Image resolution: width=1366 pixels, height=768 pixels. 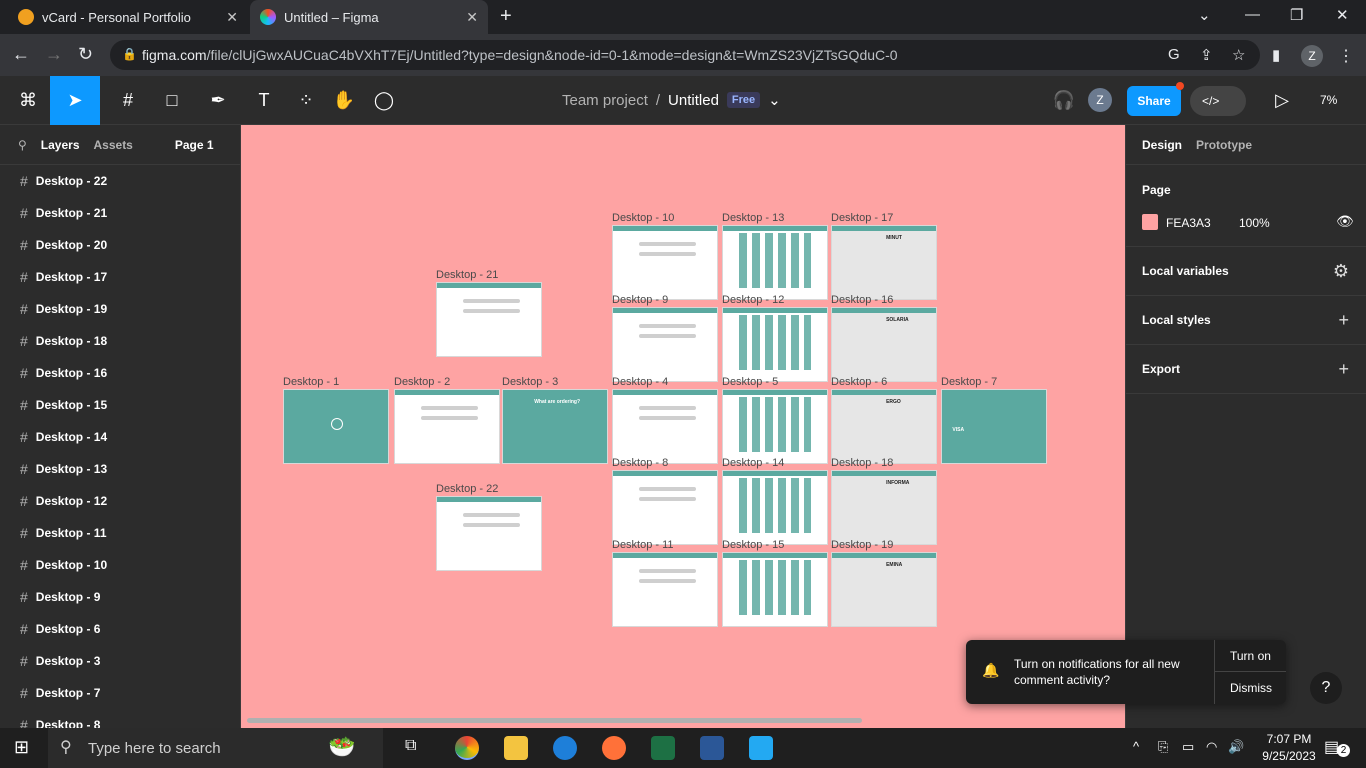 I want to click on layer-item: # Desktop - 17, so click(x=120, y=277).